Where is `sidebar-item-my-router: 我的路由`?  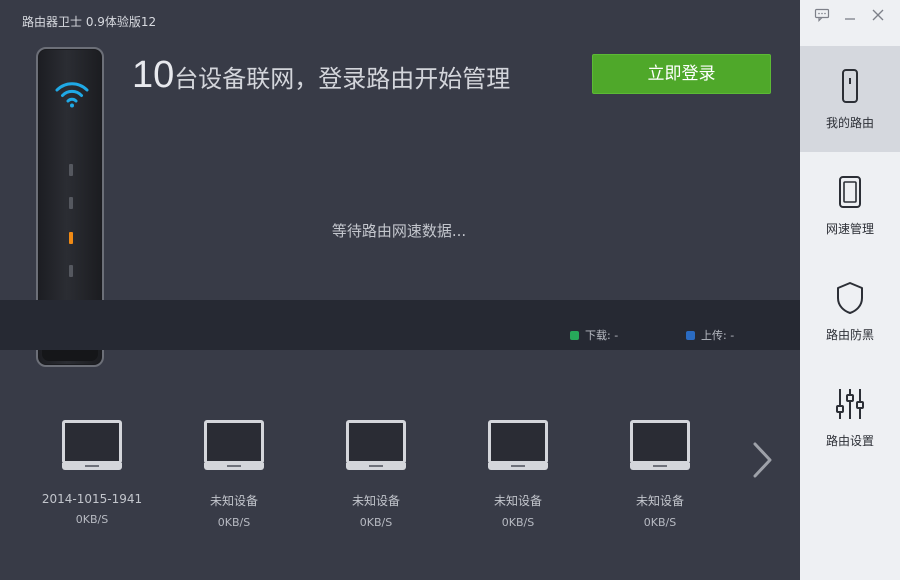
sidebar-item-my-router: 我的路由 is located at coordinates (850, 99).